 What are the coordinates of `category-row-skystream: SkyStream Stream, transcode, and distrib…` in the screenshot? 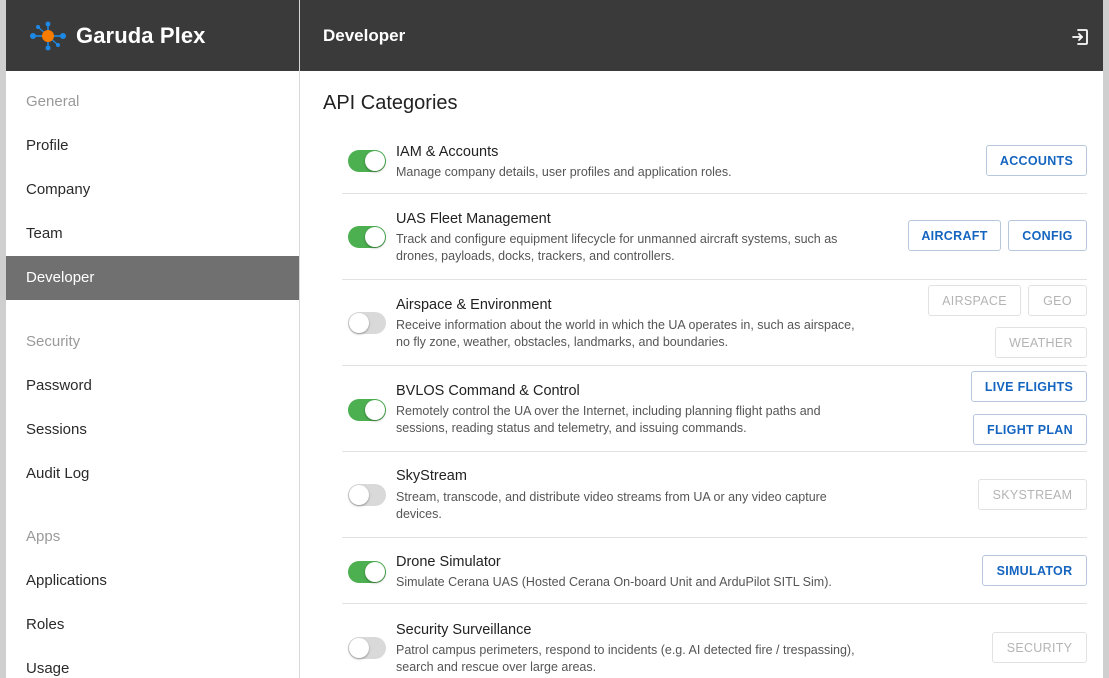 It's located at (714, 495).